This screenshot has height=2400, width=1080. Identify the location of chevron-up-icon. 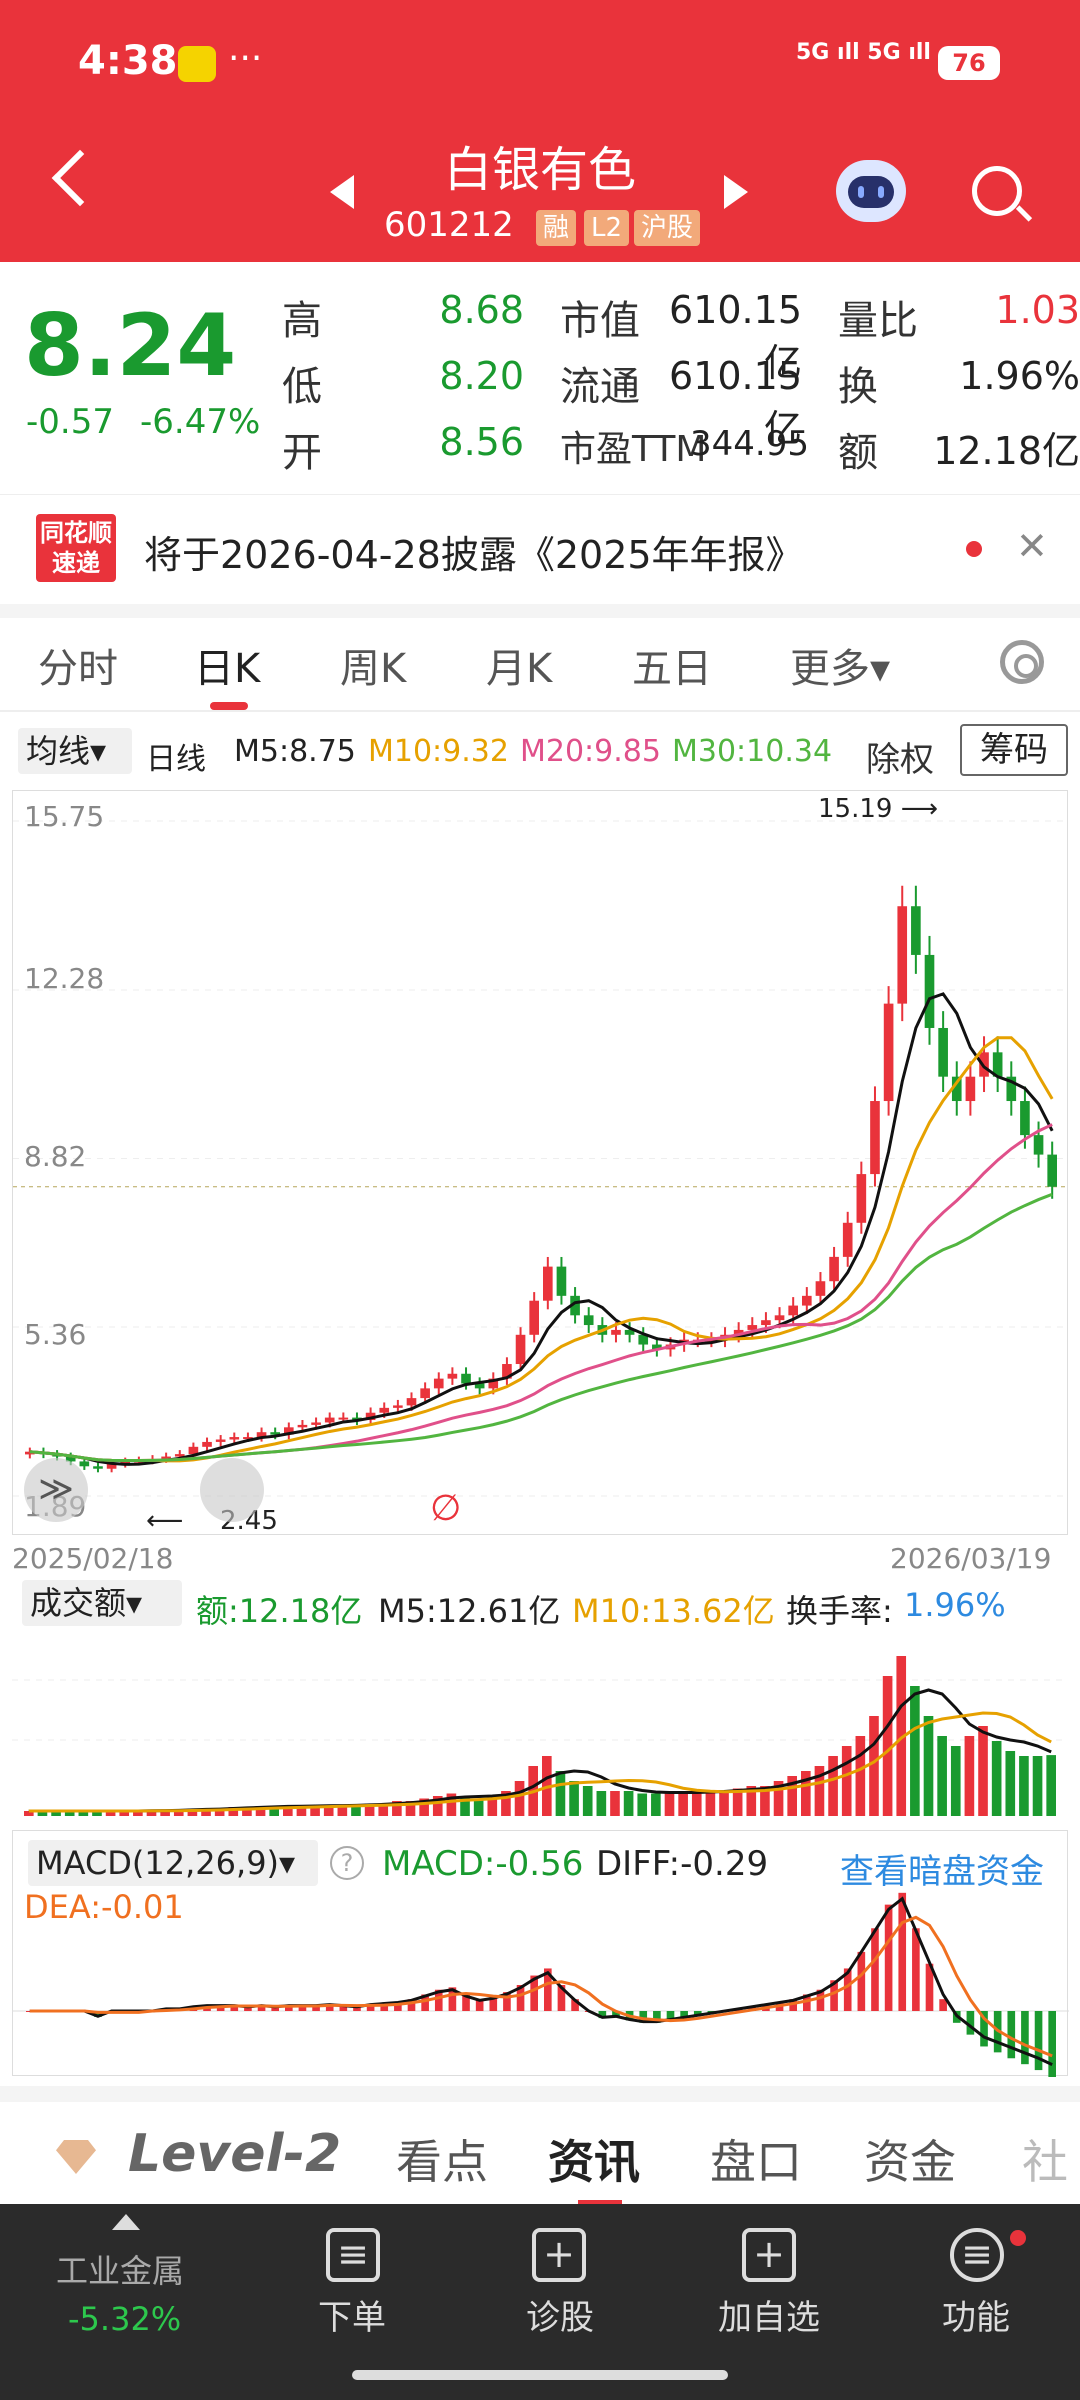
(126, 2222).